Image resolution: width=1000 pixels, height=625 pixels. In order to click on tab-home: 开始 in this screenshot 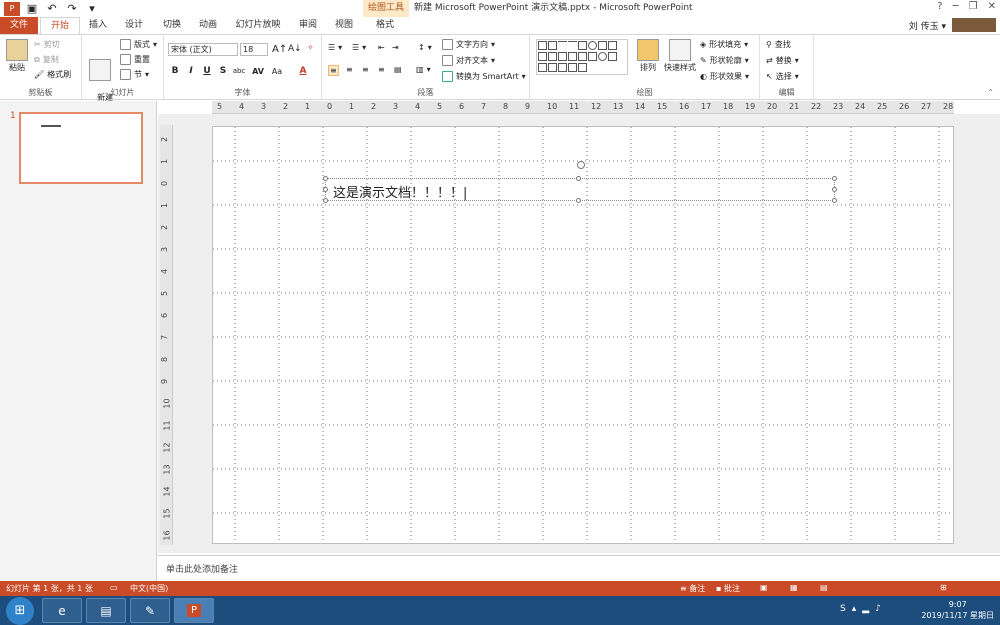, I will do `click(60, 26)`.